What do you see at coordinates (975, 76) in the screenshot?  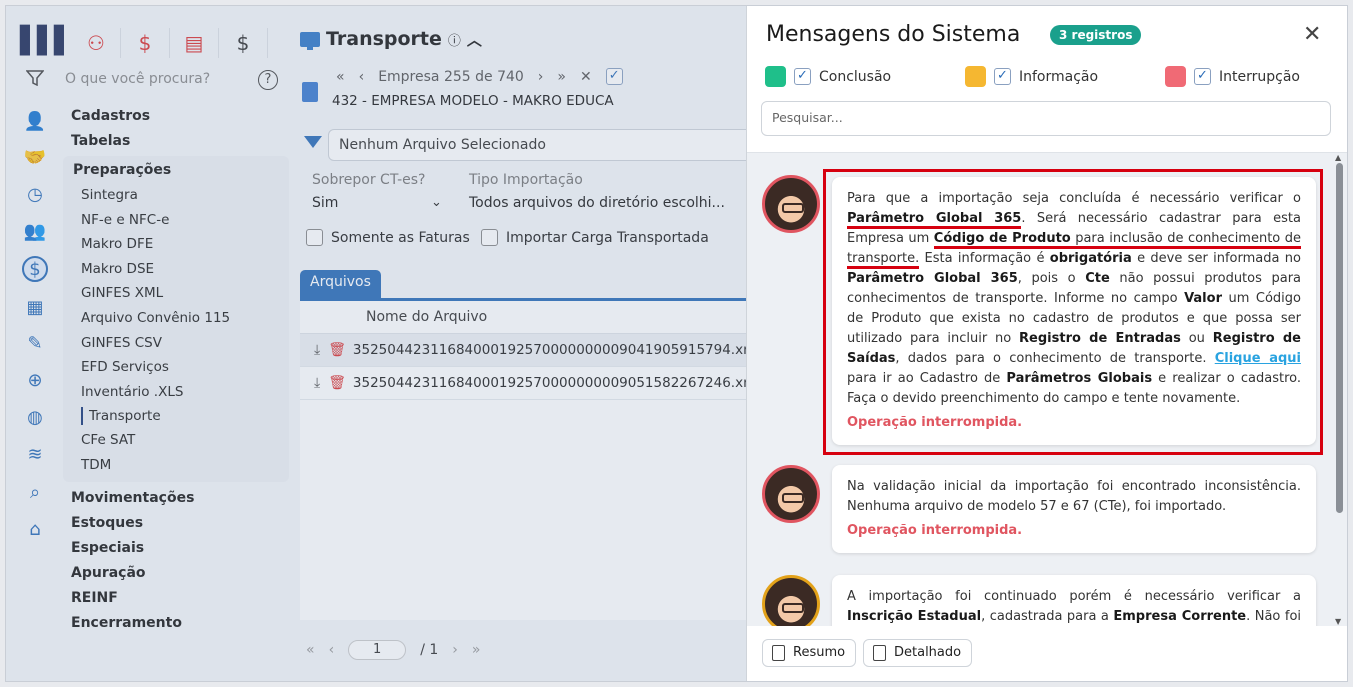 I see `yellow-swatch` at bounding box center [975, 76].